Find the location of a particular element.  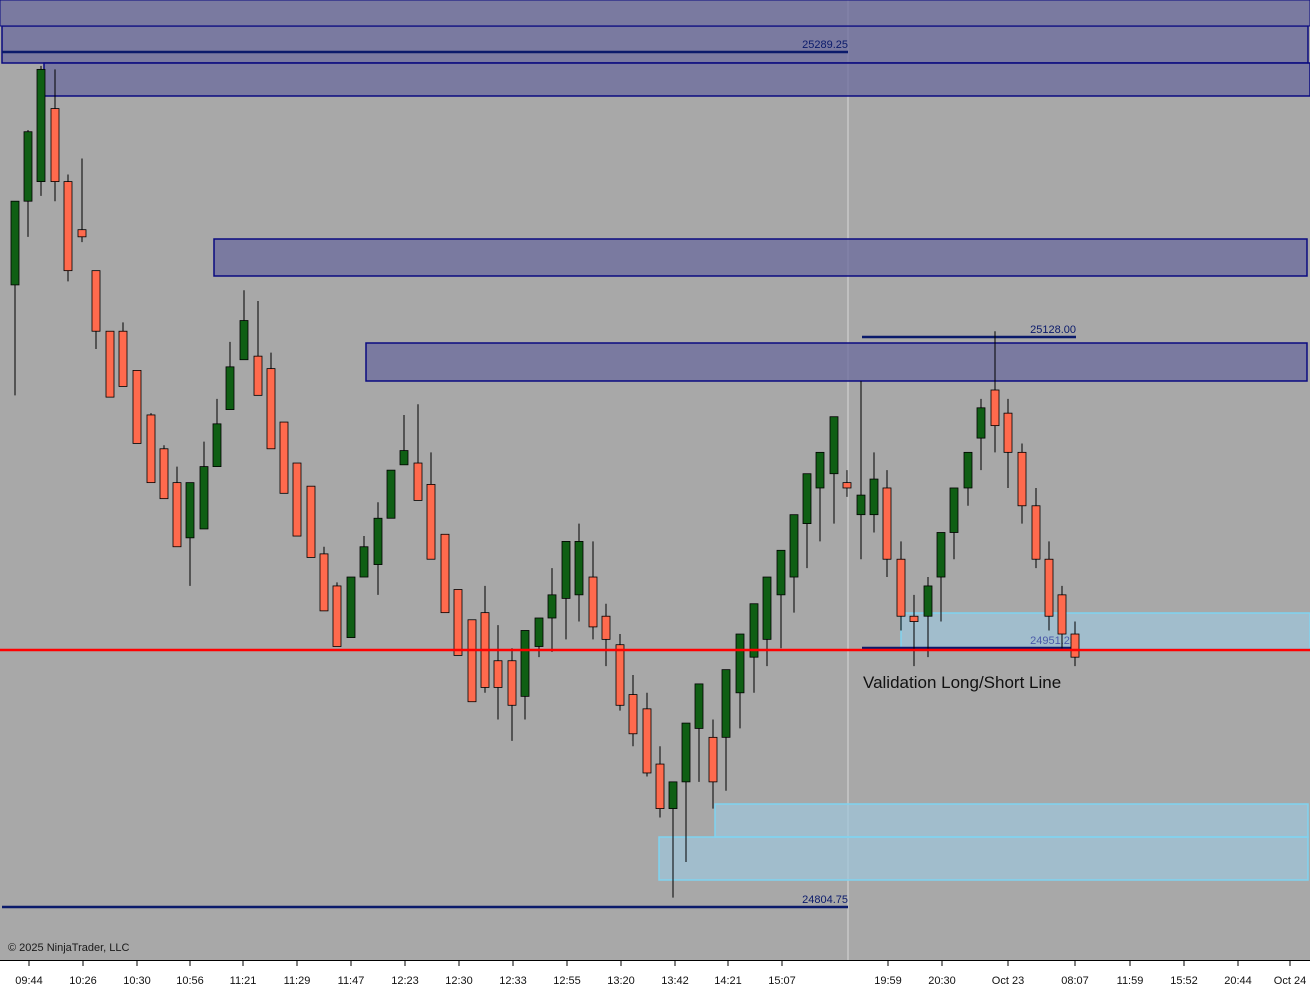

x-tick-label: 10:26 is located at coordinates (83, 981).